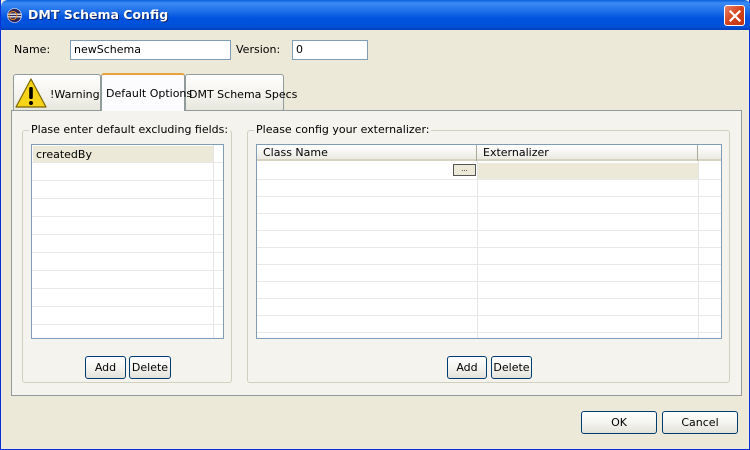  What do you see at coordinates (32, 49) in the screenshot?
I see `name-label: Name:` at bounding box center [32, 49].